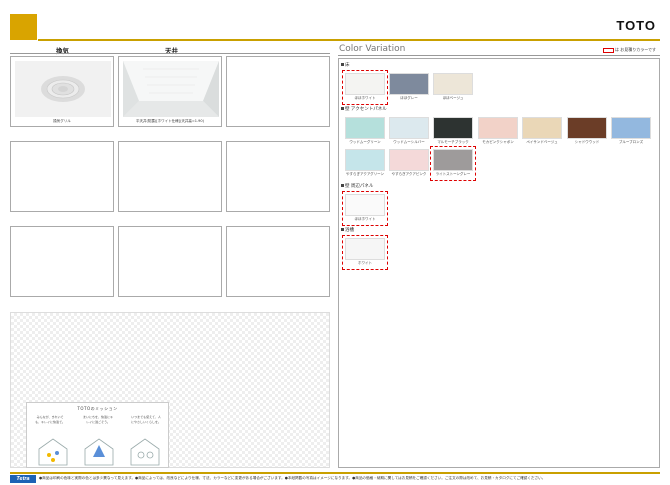  Describe the element at coordinates (453, 174) in the screenshot. I see `swatch-label: ライトストーングレー` at that location.